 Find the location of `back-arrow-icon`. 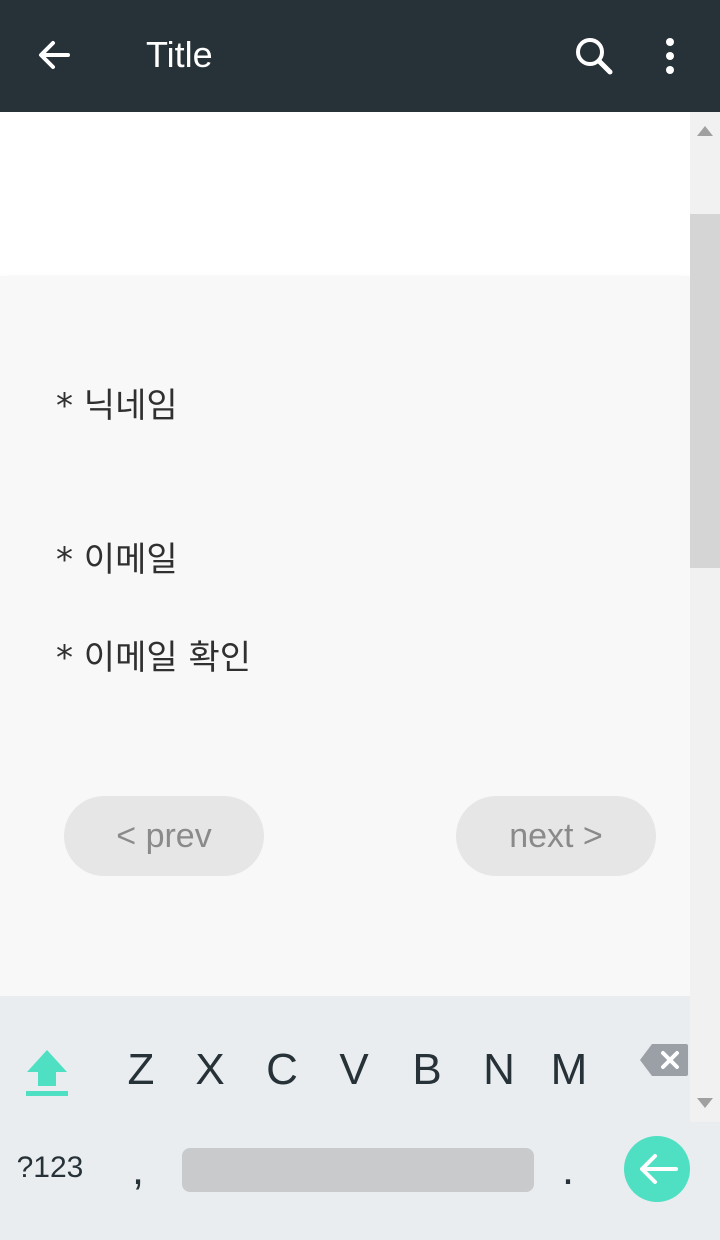

back-arrow-icon is located at coordinates (54, 56).